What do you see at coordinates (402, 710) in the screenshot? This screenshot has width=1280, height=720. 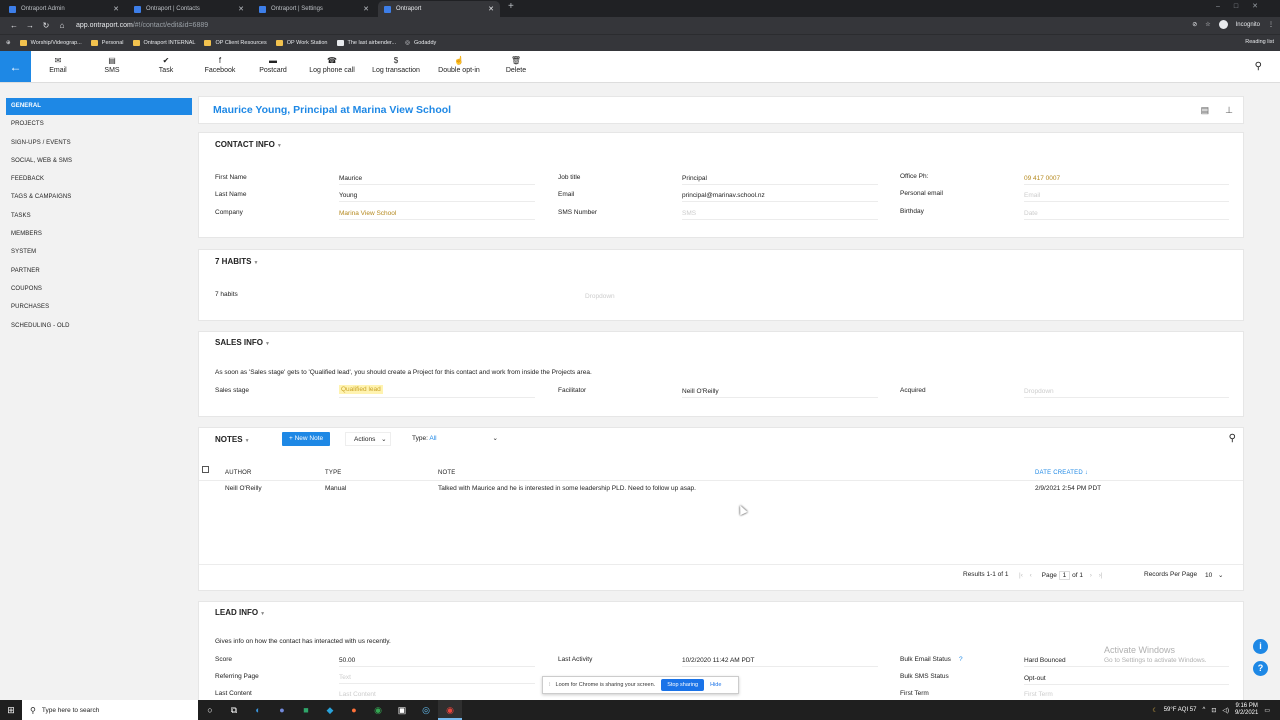 I see `app-icon: ▣` at bounding box center [402, 710].